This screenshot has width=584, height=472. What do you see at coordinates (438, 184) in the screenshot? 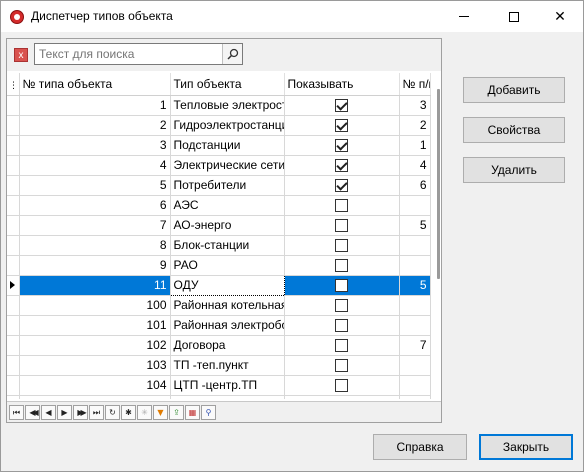
I see `scrollbar-thumb` at bounding box center [438, 184].